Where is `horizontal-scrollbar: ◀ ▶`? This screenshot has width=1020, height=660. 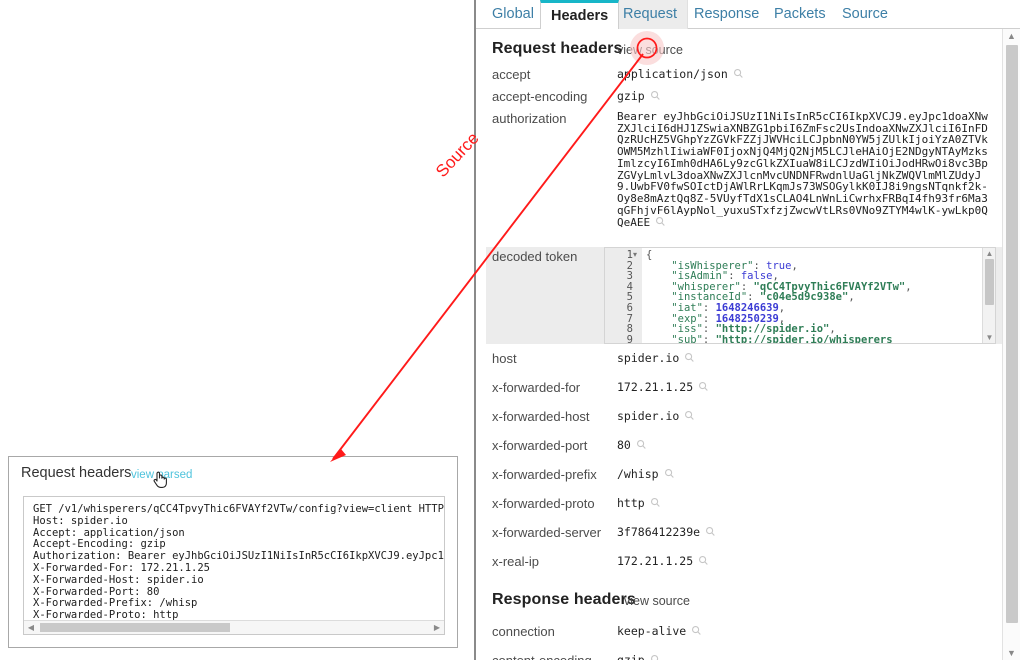
horizontal-scrollbar: ◀ ▶ is located at coordinates (234, 627).